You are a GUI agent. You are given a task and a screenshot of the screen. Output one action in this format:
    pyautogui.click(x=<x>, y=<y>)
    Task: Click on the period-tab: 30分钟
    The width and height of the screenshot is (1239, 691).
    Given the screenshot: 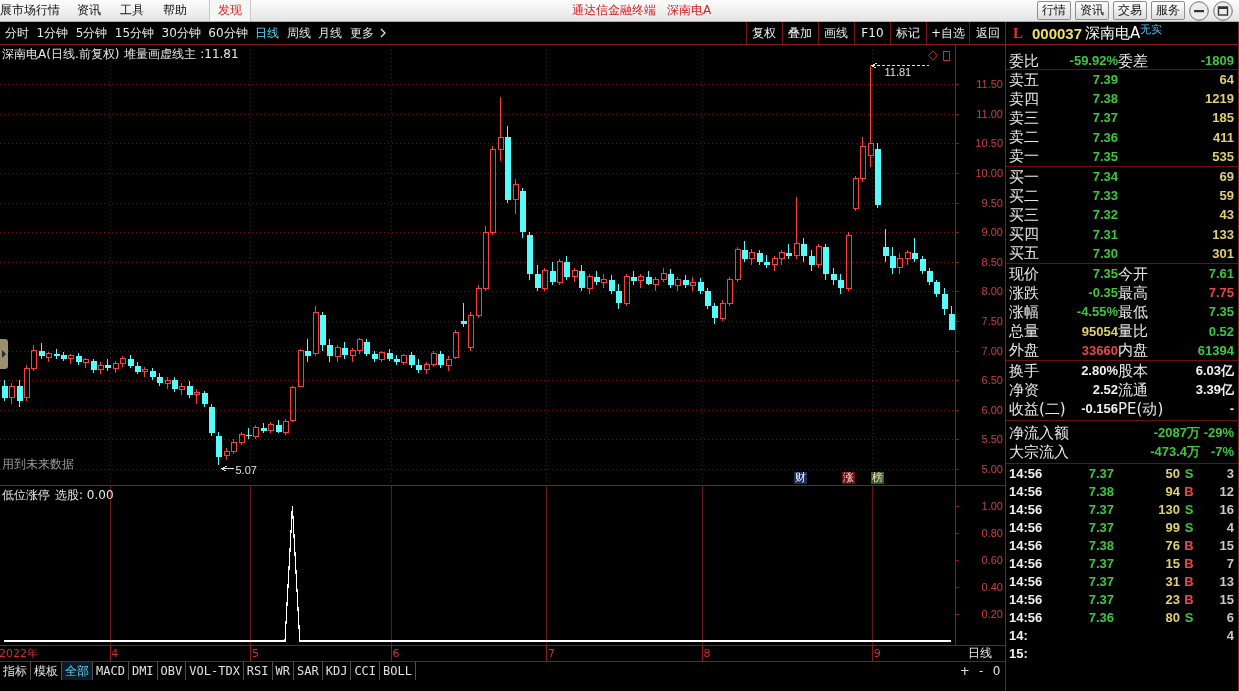 What is the action you would take?
    pyautogui.click(x=181, y=33)
    